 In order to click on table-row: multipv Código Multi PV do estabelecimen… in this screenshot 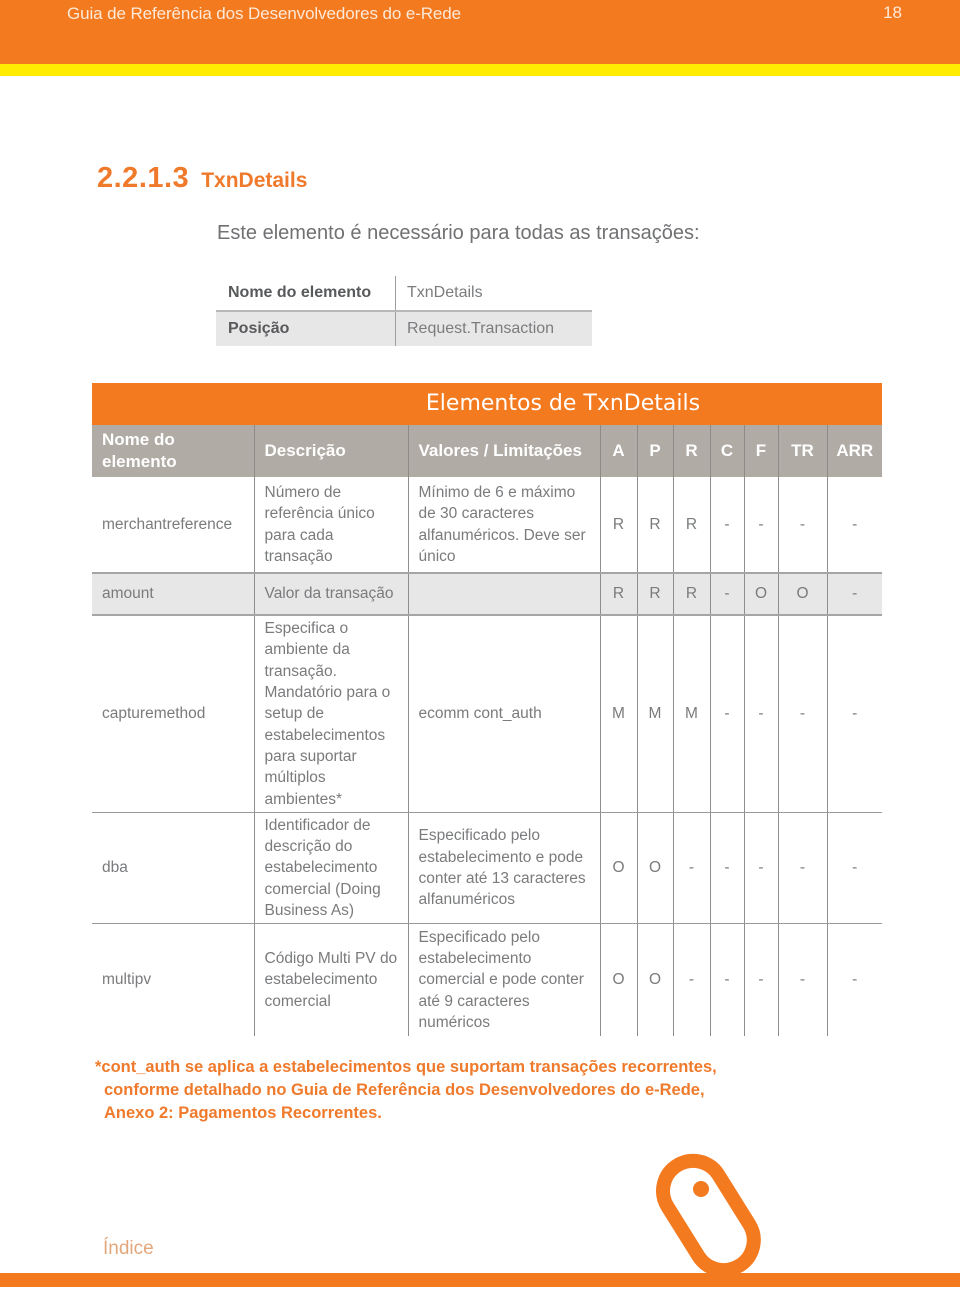, I will do `click(487, 979)`.